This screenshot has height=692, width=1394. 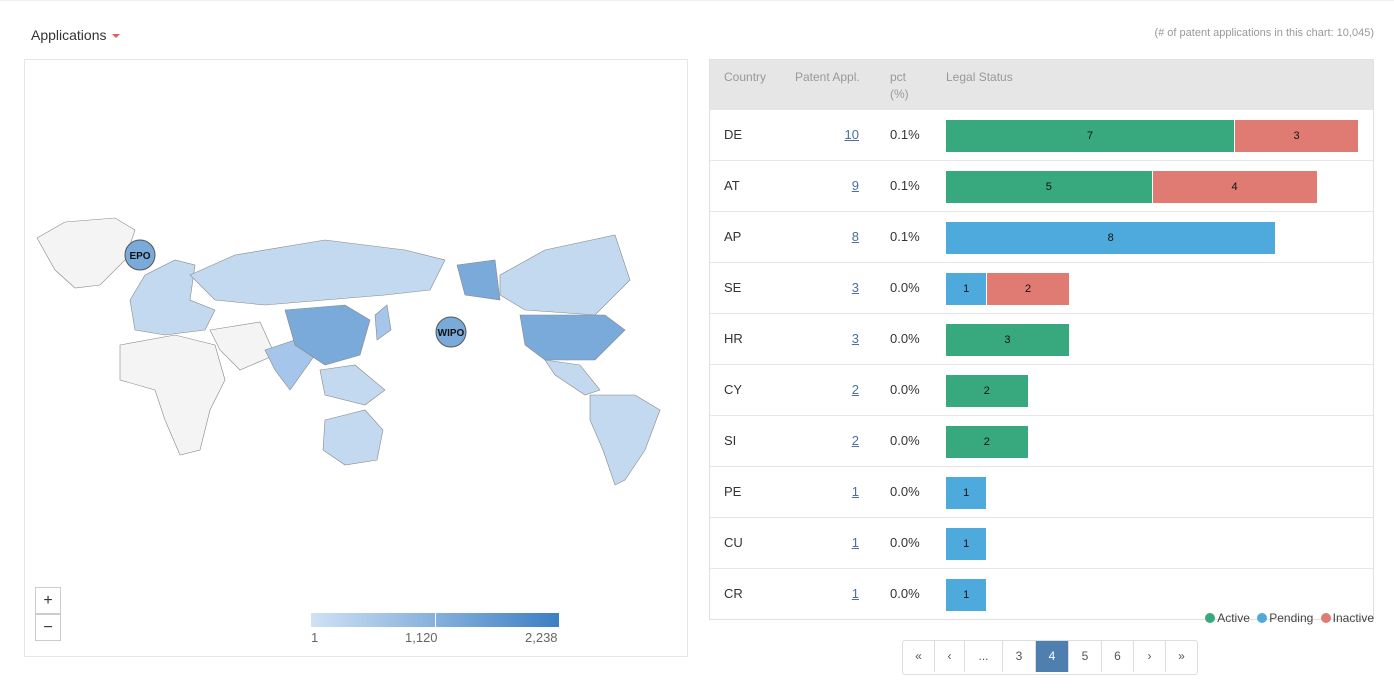 What do you see at coordinates (733, 593) in the screenshot?
I see `country-code: CR` at bounding box center [733, 593].